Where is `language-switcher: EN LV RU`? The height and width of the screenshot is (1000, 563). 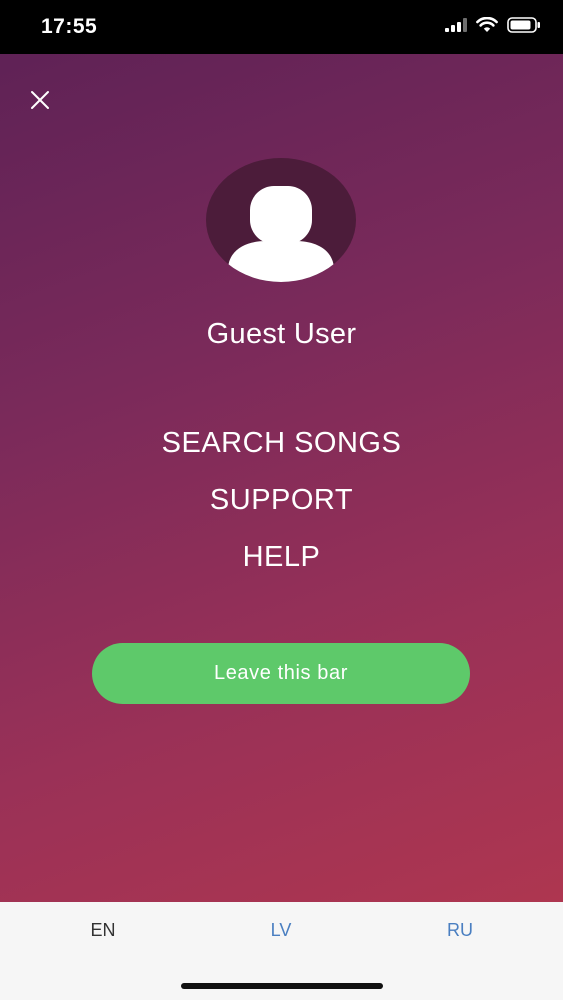
language-switcher: EN LV RU is located at coordinates (281, 951).